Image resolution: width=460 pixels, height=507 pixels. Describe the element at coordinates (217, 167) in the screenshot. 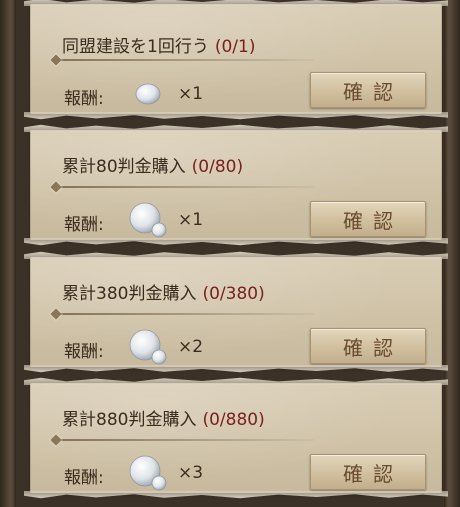

I see `quest-progress: (0/80)` at that location.